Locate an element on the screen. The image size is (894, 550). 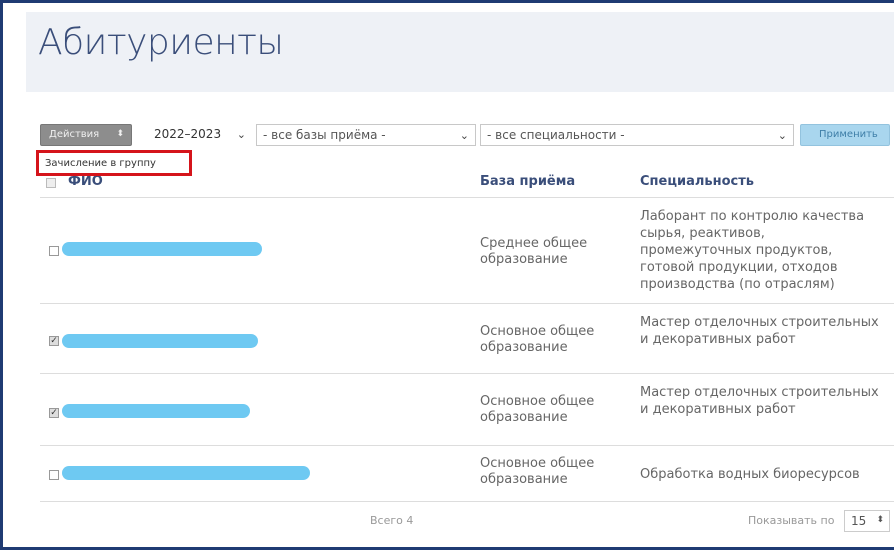
actions-dropdown-button: Действия ⬍ is located at coordinates (86, 135).